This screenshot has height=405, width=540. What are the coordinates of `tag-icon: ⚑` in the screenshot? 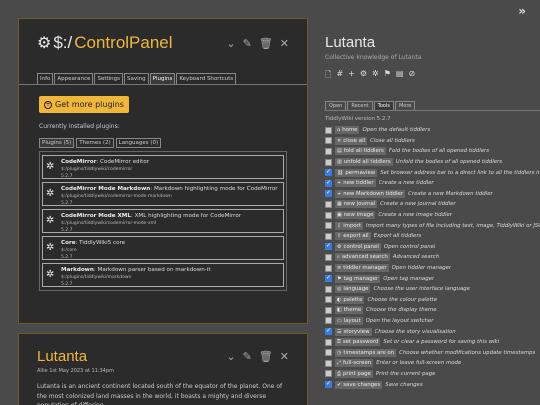 It's located at (387, 76).